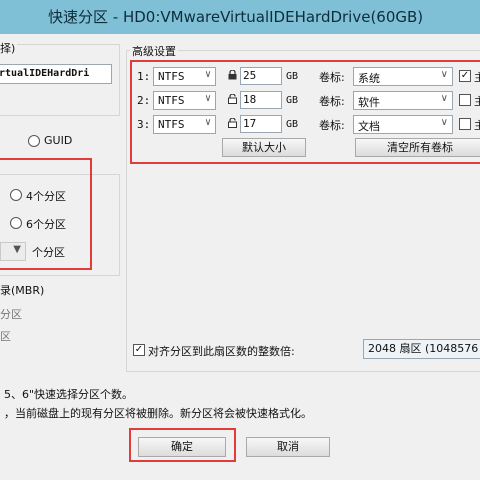  What do you see at coordinates (56, 74) in the screenshot?
I see `disk-name-field: rtualIDEHardDri` at bounding box center [56, 74].